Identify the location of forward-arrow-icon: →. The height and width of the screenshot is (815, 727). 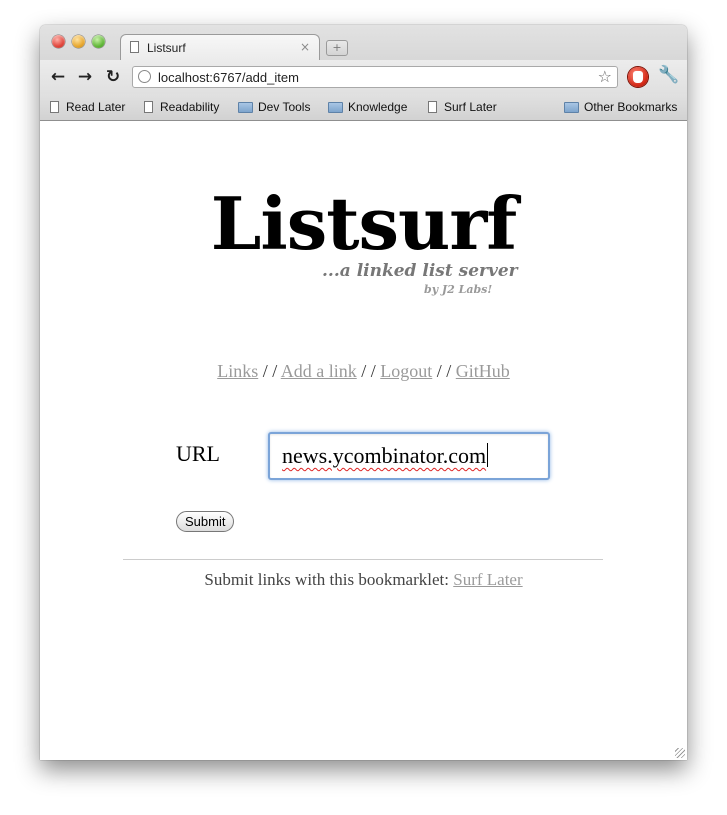
(85, 77).